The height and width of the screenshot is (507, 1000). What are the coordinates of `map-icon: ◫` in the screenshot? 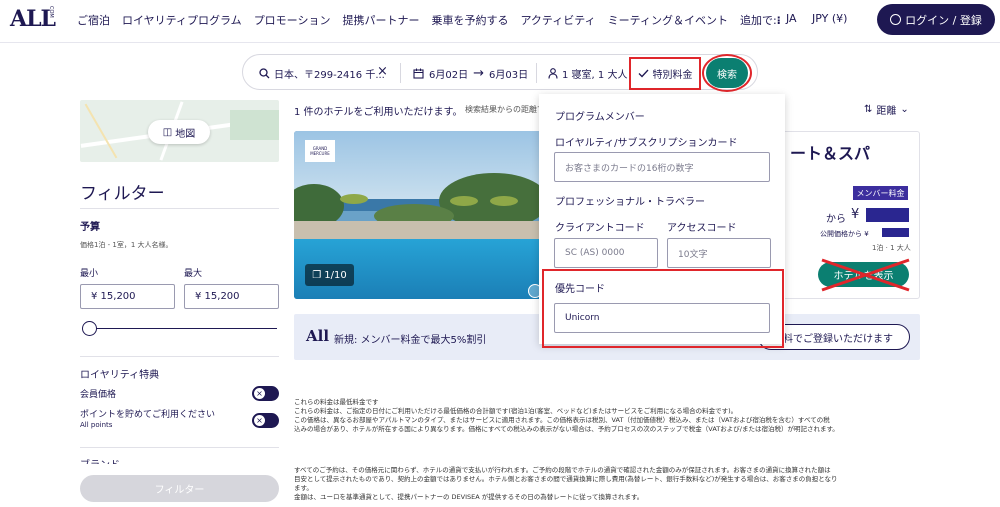 It's located at (167, 132).